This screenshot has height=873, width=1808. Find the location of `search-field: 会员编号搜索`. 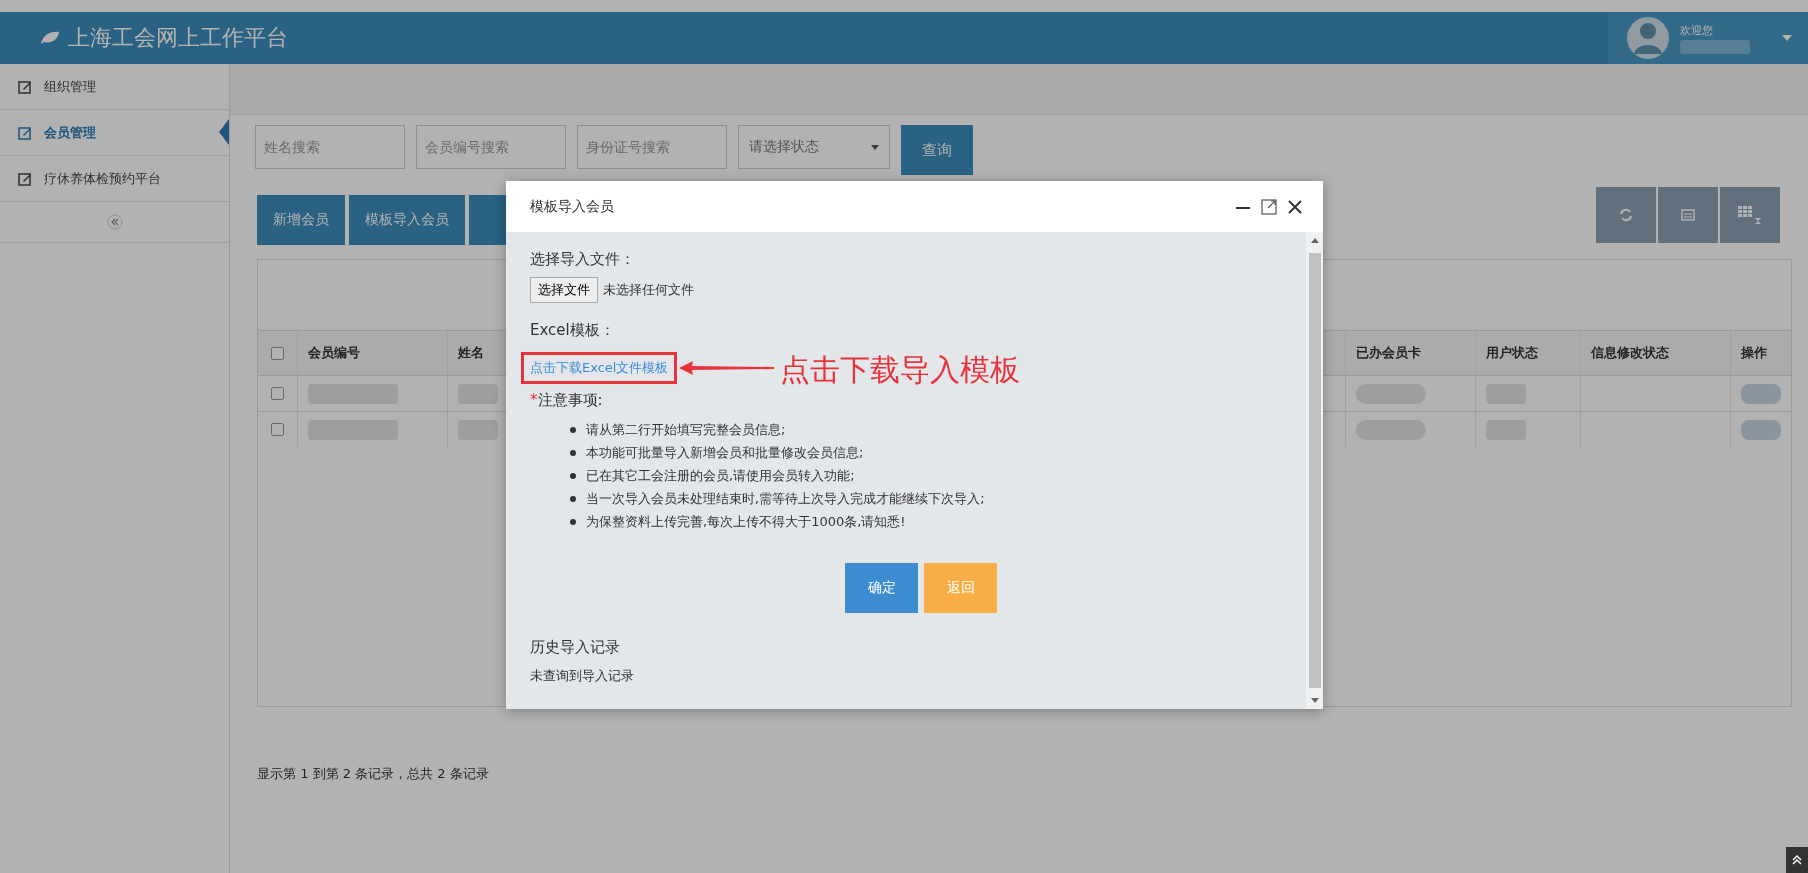

search-field: 会员编号搜索 is located at coordinates (491, 147).